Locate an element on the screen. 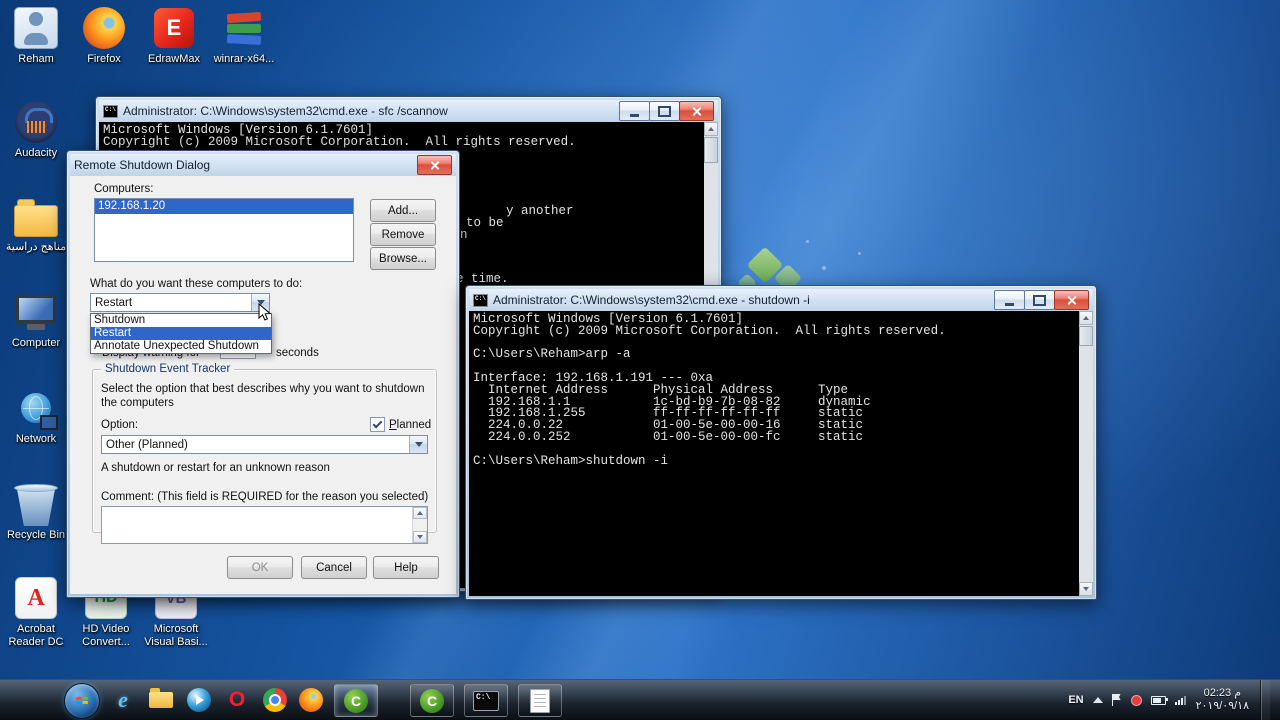 This screenshot has height=720, width=1280. comment-scrollbar is located at coordinates (419, 525).